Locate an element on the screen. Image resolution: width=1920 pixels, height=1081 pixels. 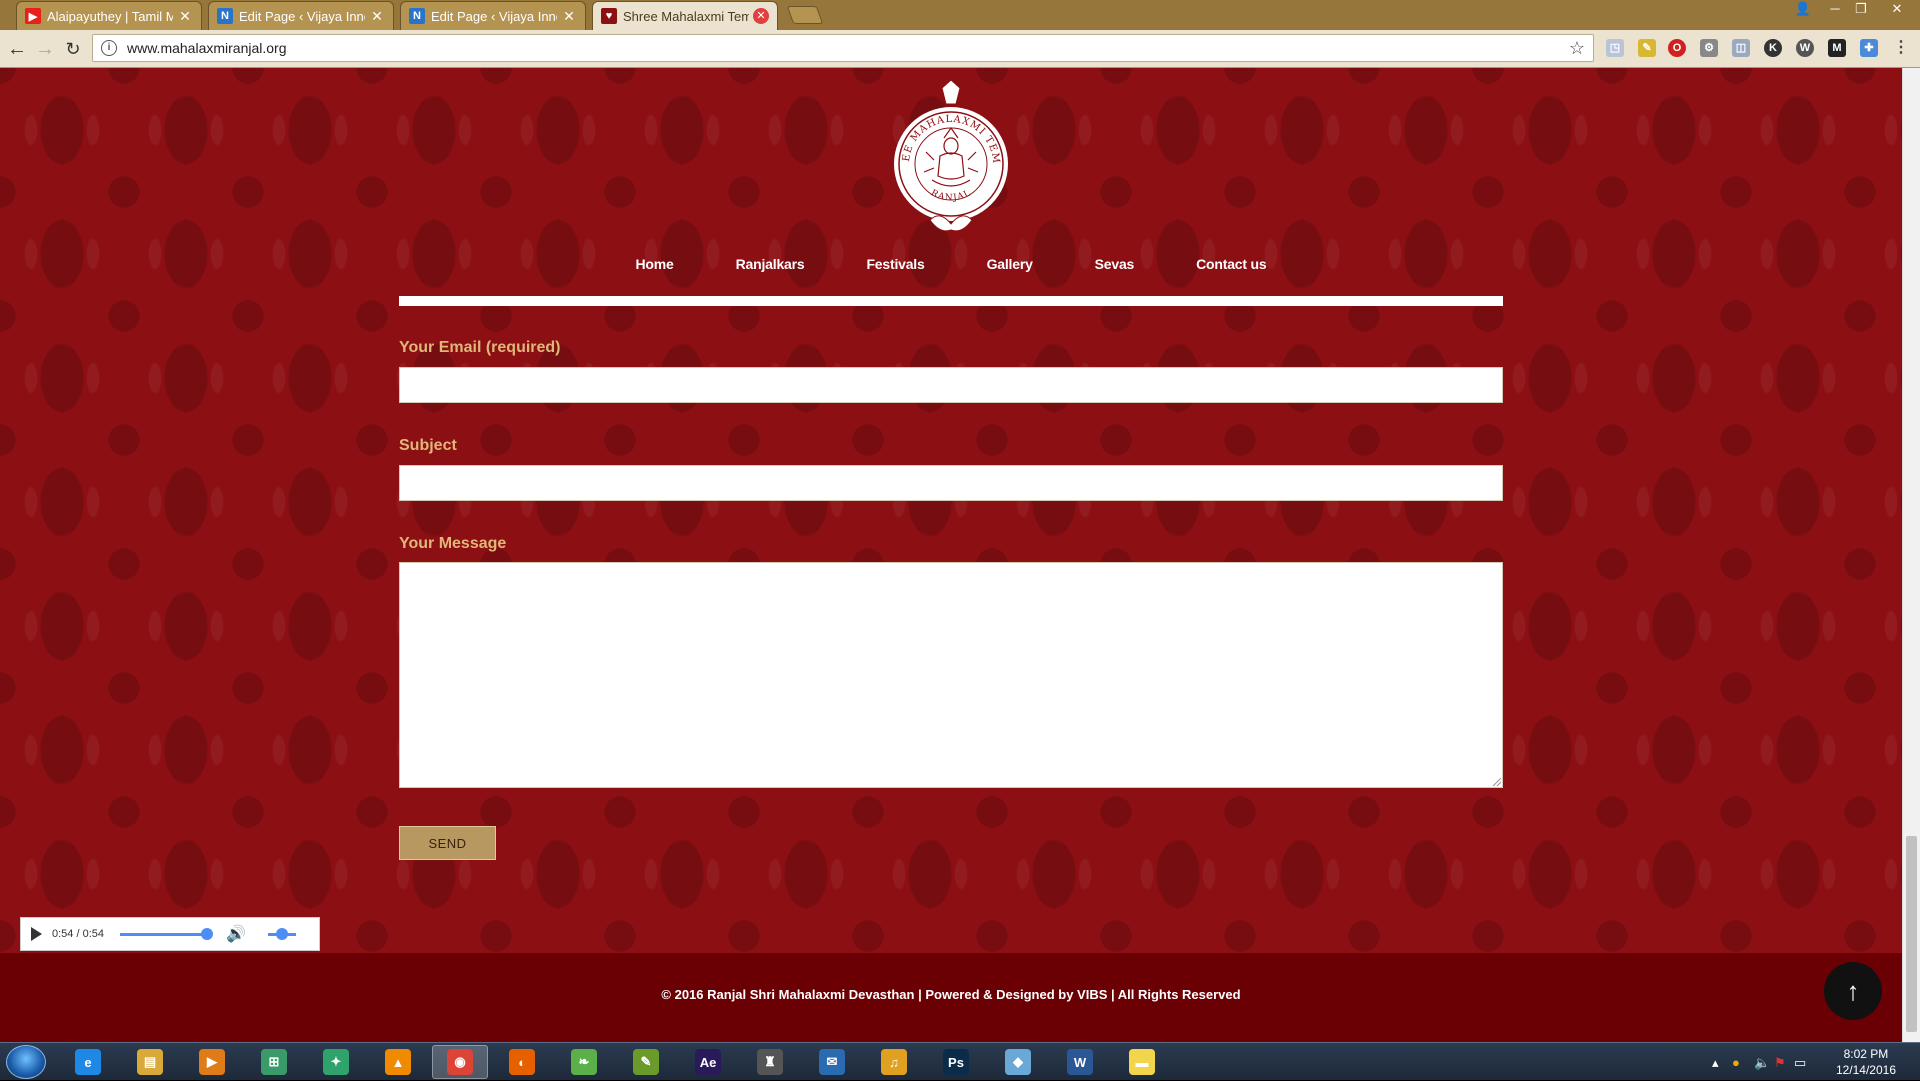
resize-grip-icon is located at coordinates (1497, 782).